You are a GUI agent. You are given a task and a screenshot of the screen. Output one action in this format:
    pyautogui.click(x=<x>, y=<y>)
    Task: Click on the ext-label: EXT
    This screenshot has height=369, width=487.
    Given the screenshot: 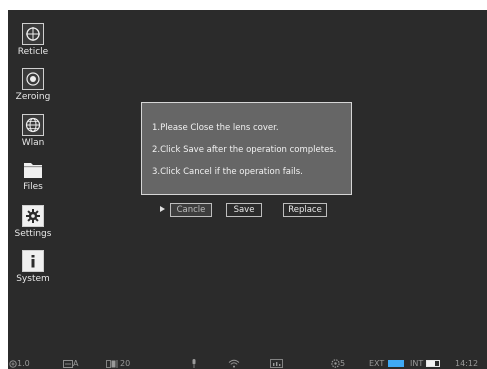 What is the action you would take?
    pyautogui.click(x=377, y=363)
    